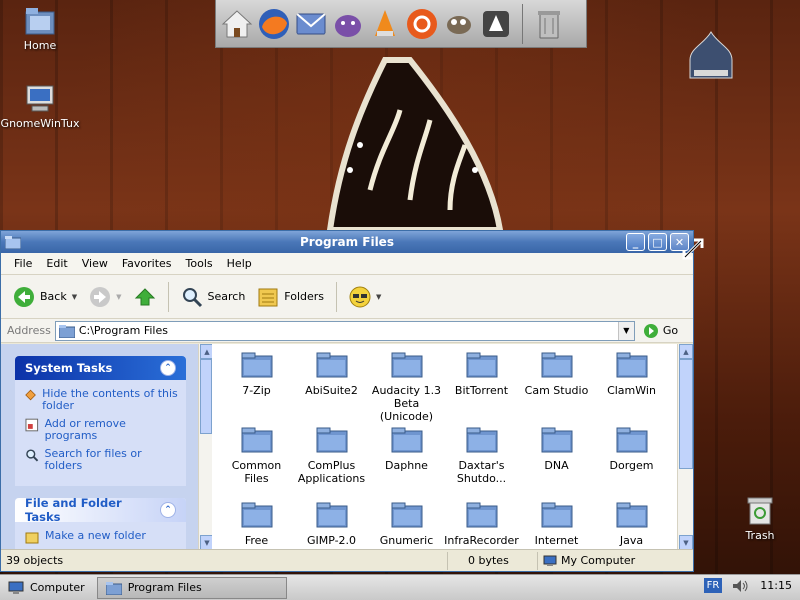 The width and height of the screenshot is (800, 600). What do you see at coordinates (199, 263) in the screenshot?
I see `menu-tools: Tools` at bounding box center [199, 263].